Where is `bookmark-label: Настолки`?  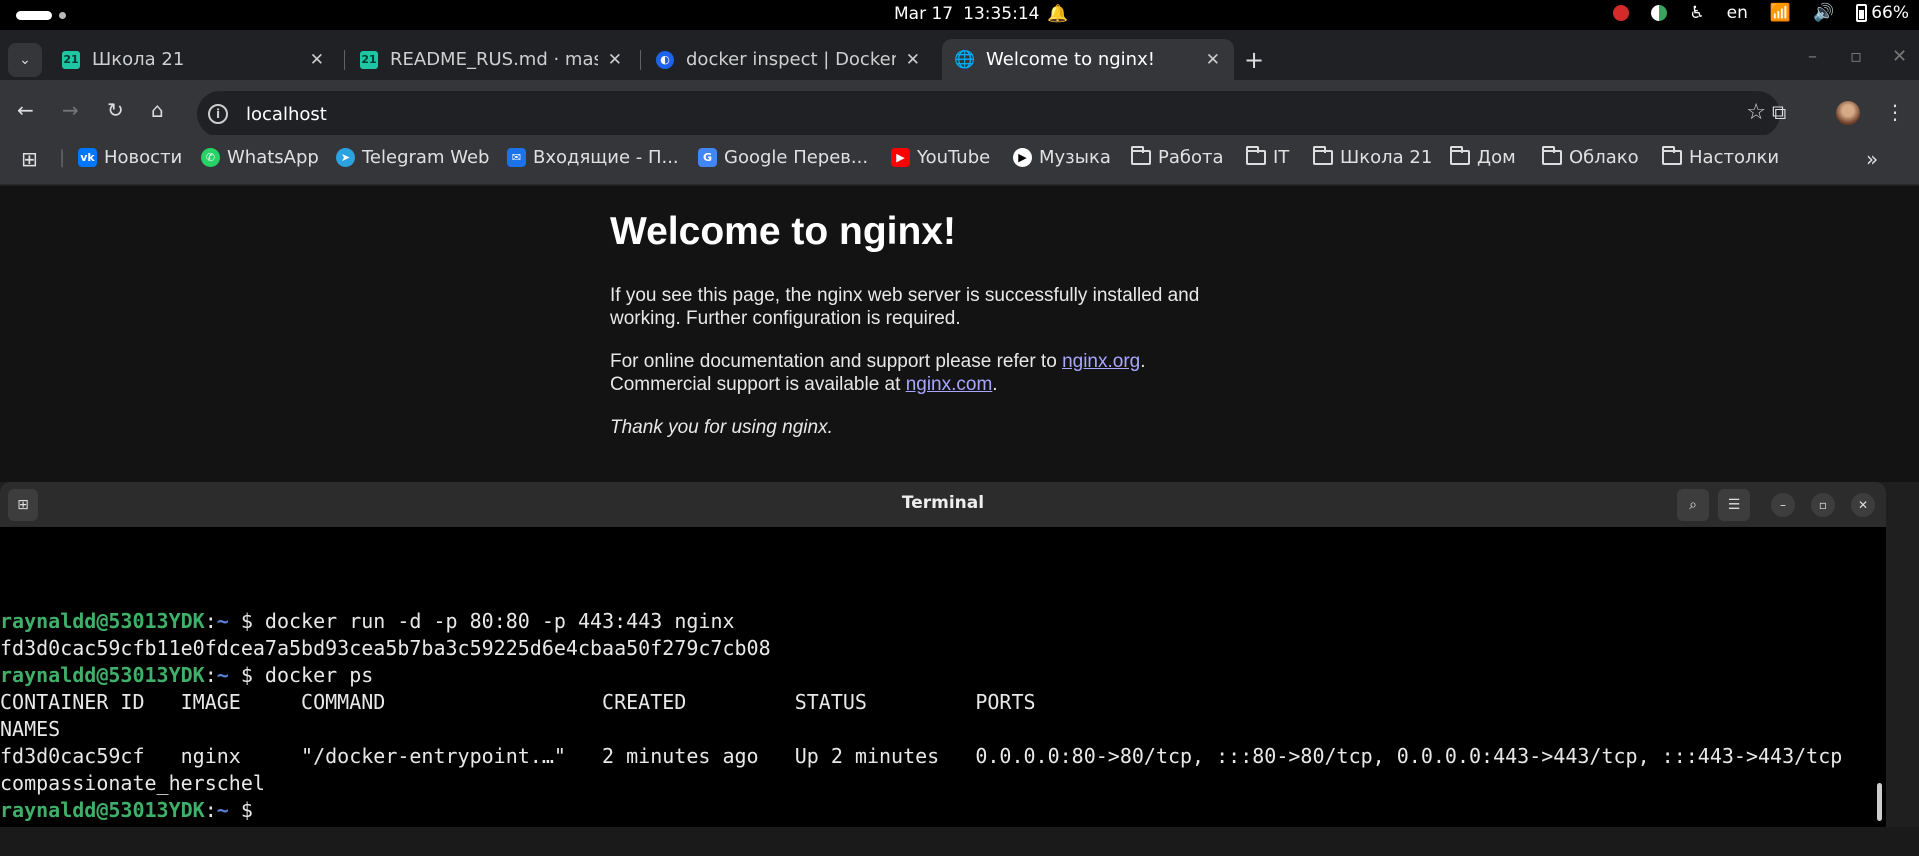
bookmark-label: Настолки is located at coordinates (1734, 157).